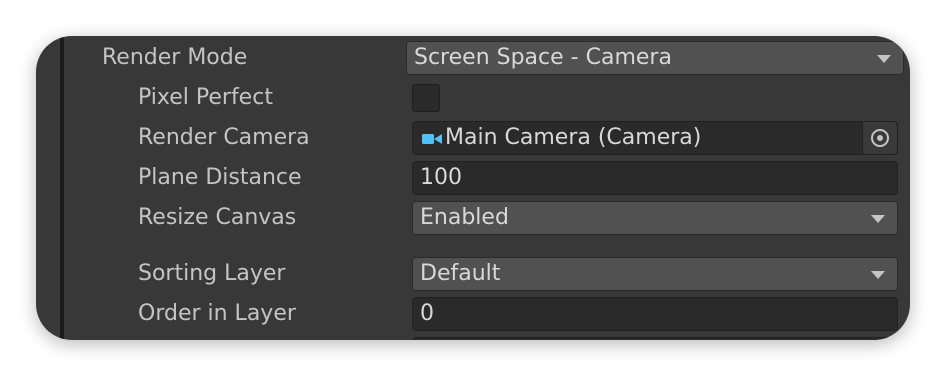 This screenshot has height=376, width=946. Describe the element at coordinates (217, 313) in the screenshot. I see `order-in-layer-label: Order in Layer` at that location.